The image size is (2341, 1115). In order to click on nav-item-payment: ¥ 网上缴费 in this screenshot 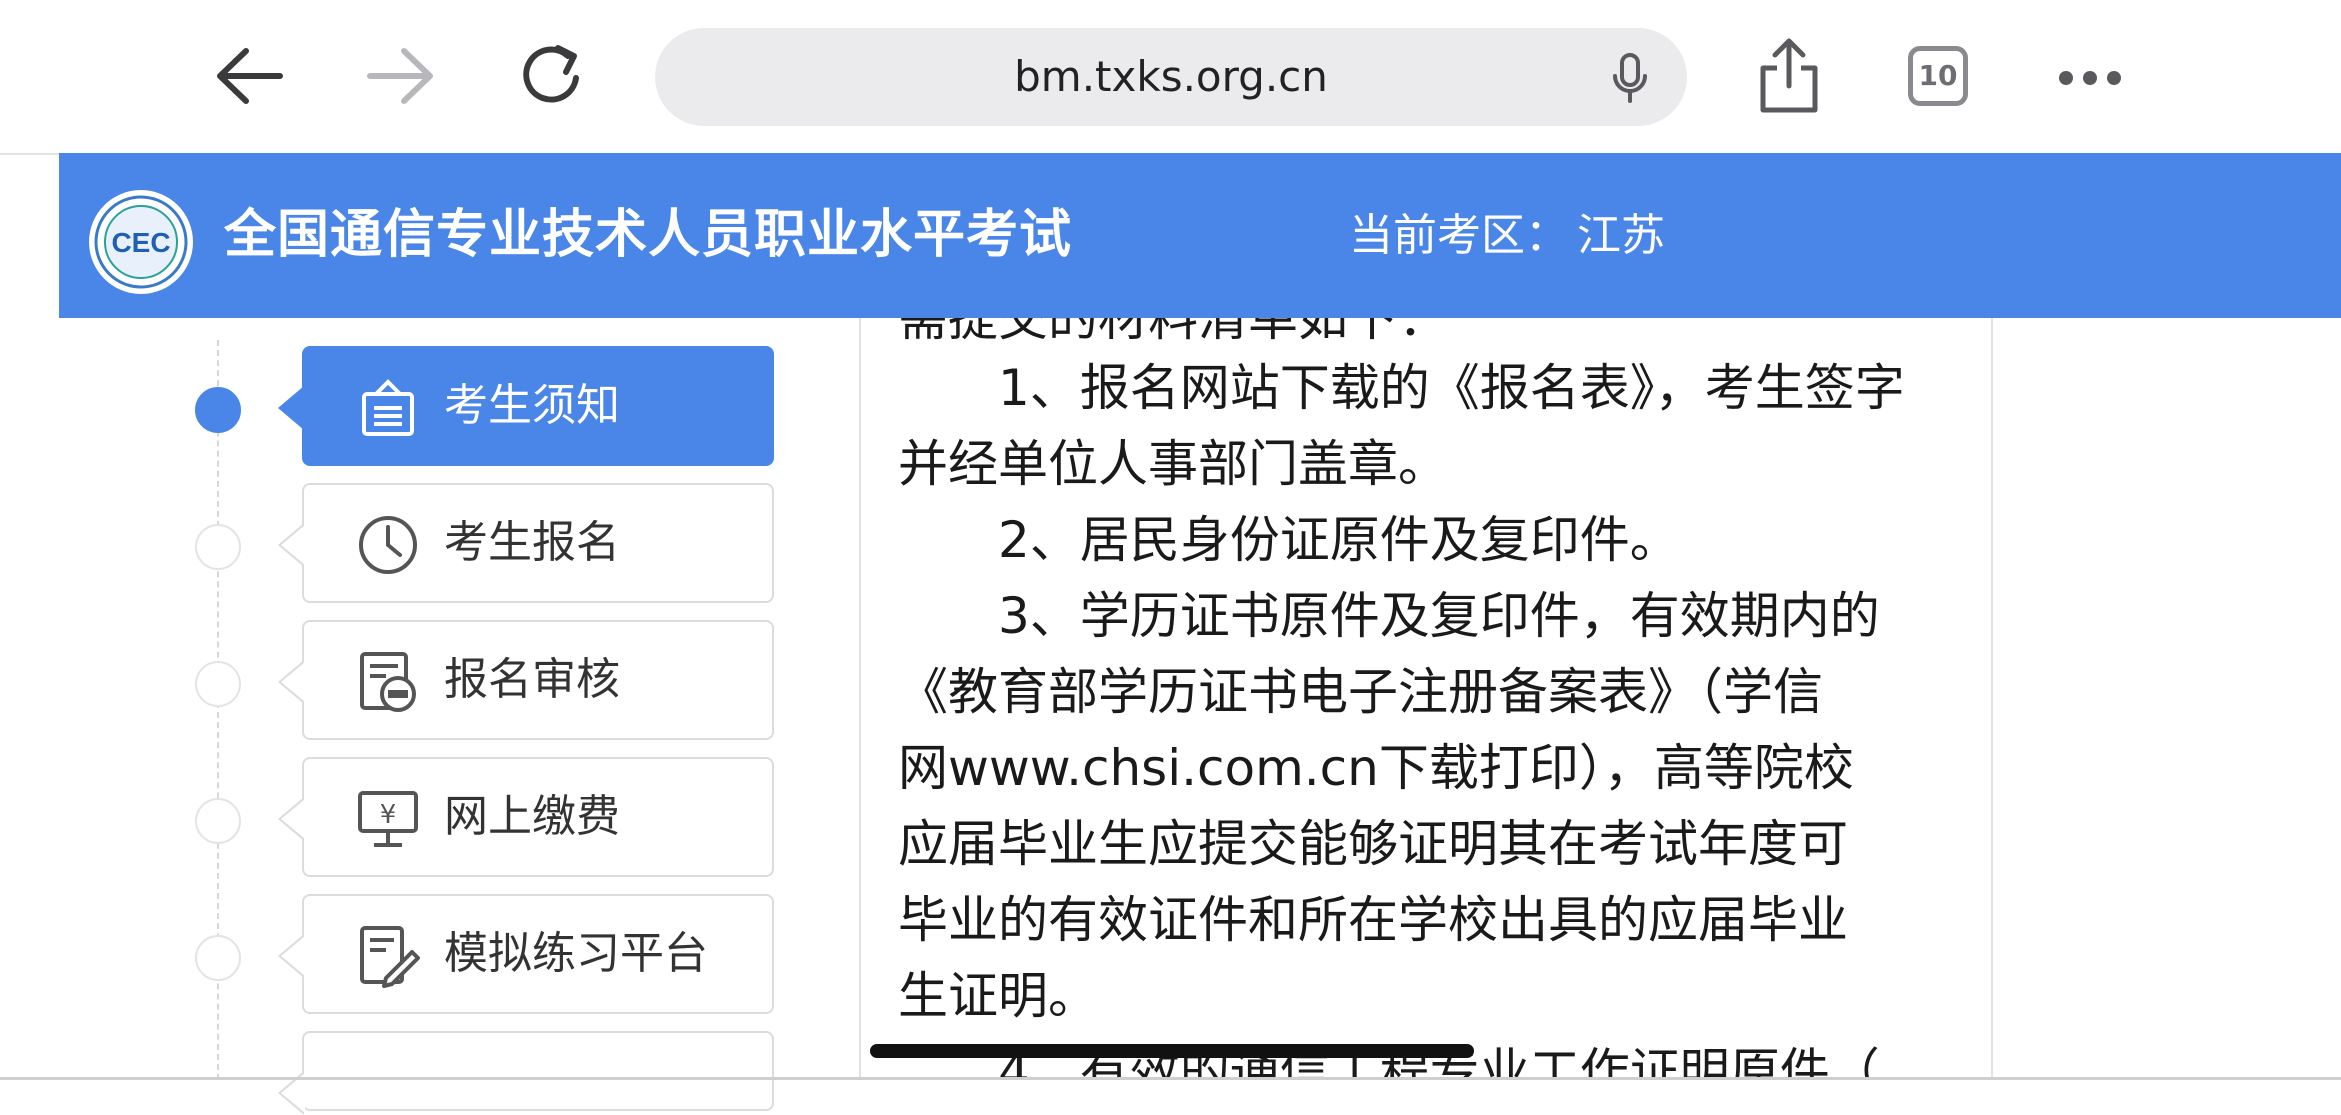, I will do `click(526, 817)`.